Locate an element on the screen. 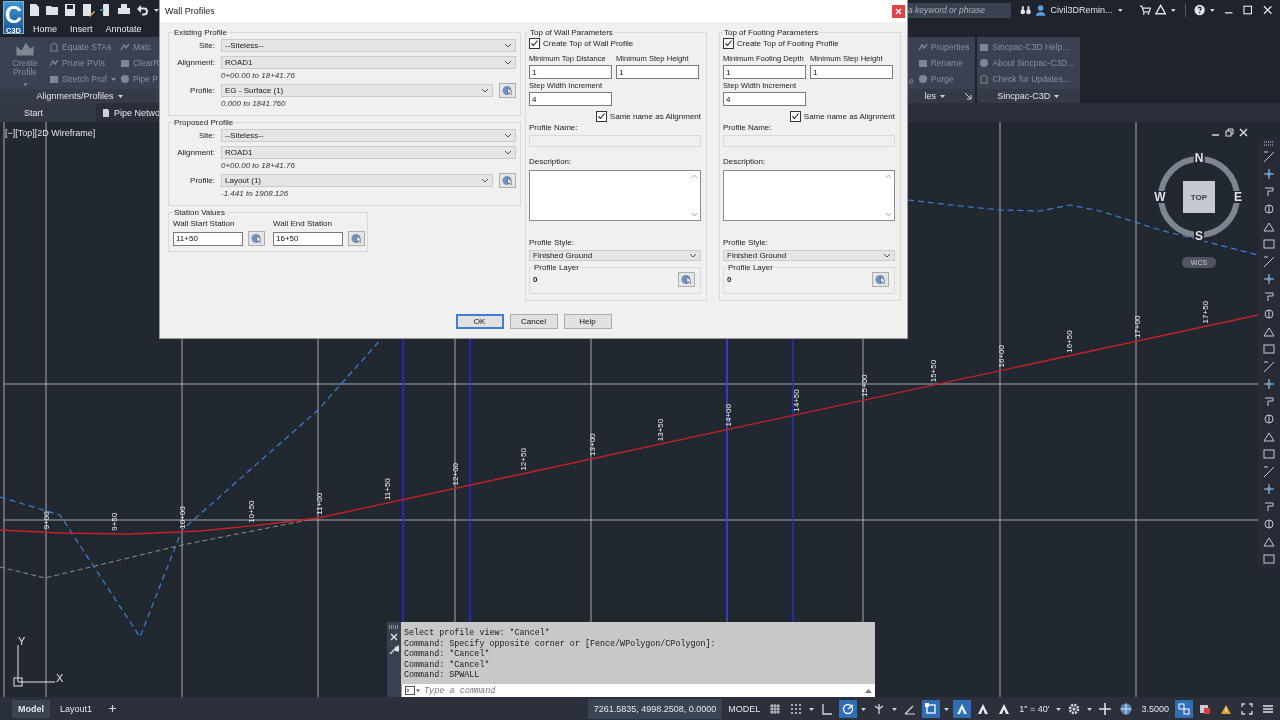  ribbon-tab: Annotate is located at coordinates (123, 28).